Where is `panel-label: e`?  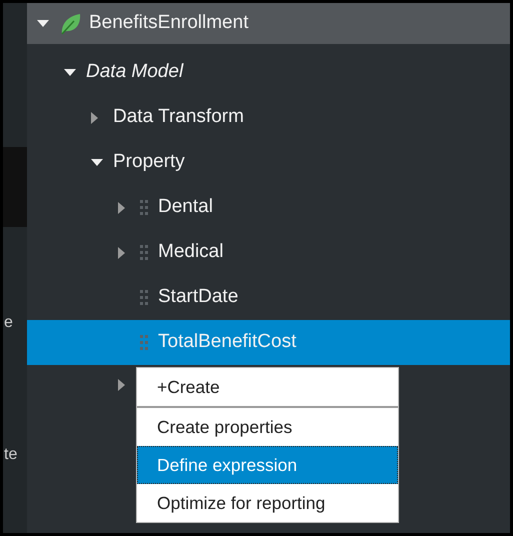
panel-label: e is located at coordinates (8, 323).